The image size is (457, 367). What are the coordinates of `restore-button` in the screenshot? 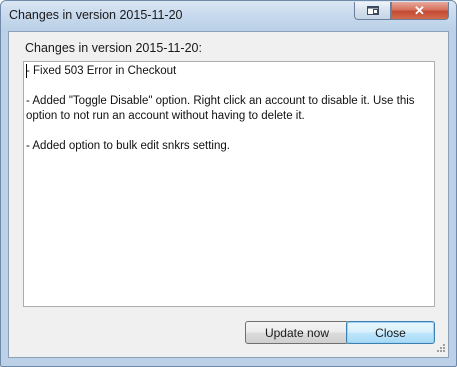 It's located at (372, 11).